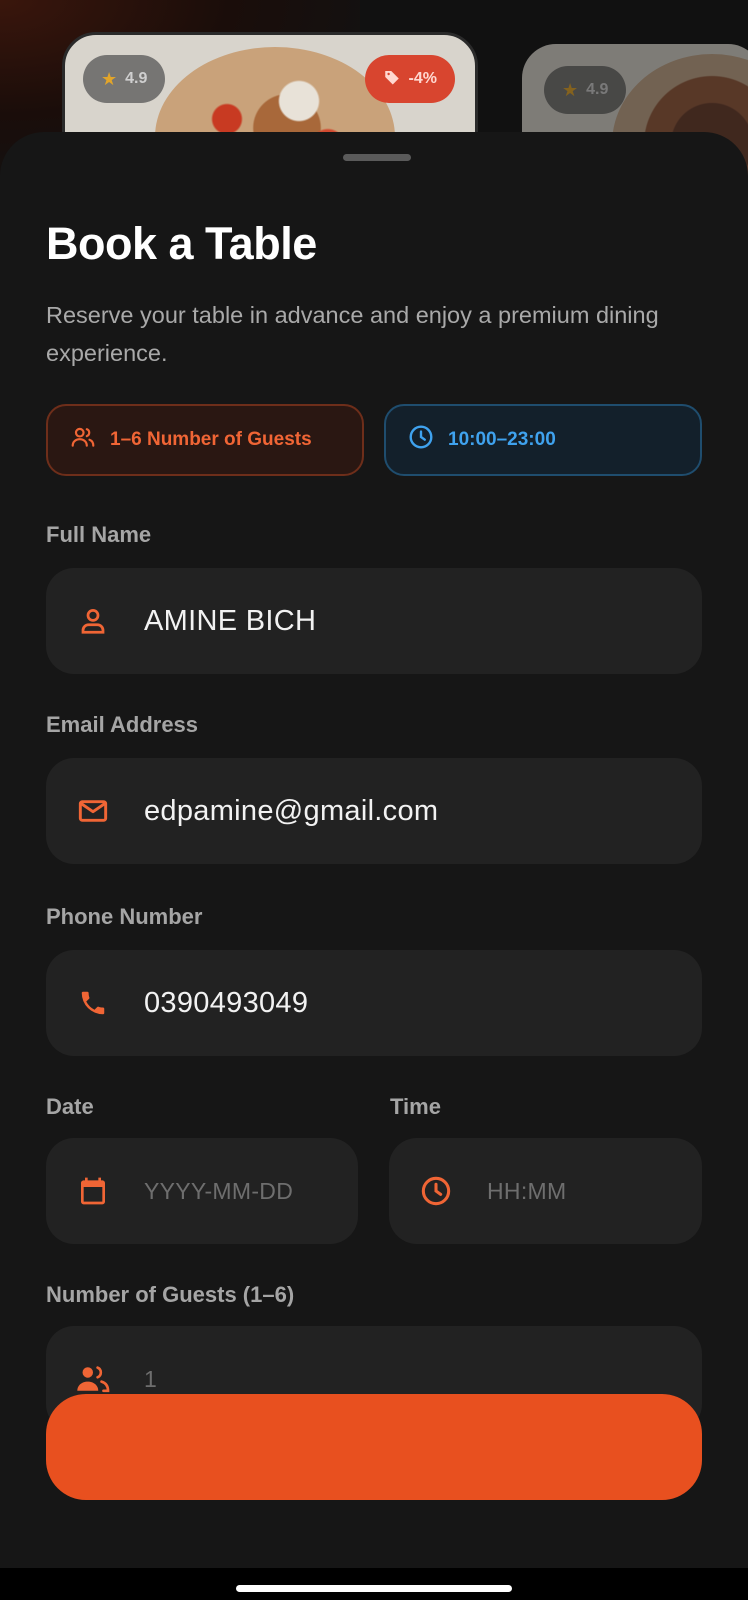  Describe the element at coordinates (181, 243) in the screenshot. I see `sheet-title: Book a Table` at that location.